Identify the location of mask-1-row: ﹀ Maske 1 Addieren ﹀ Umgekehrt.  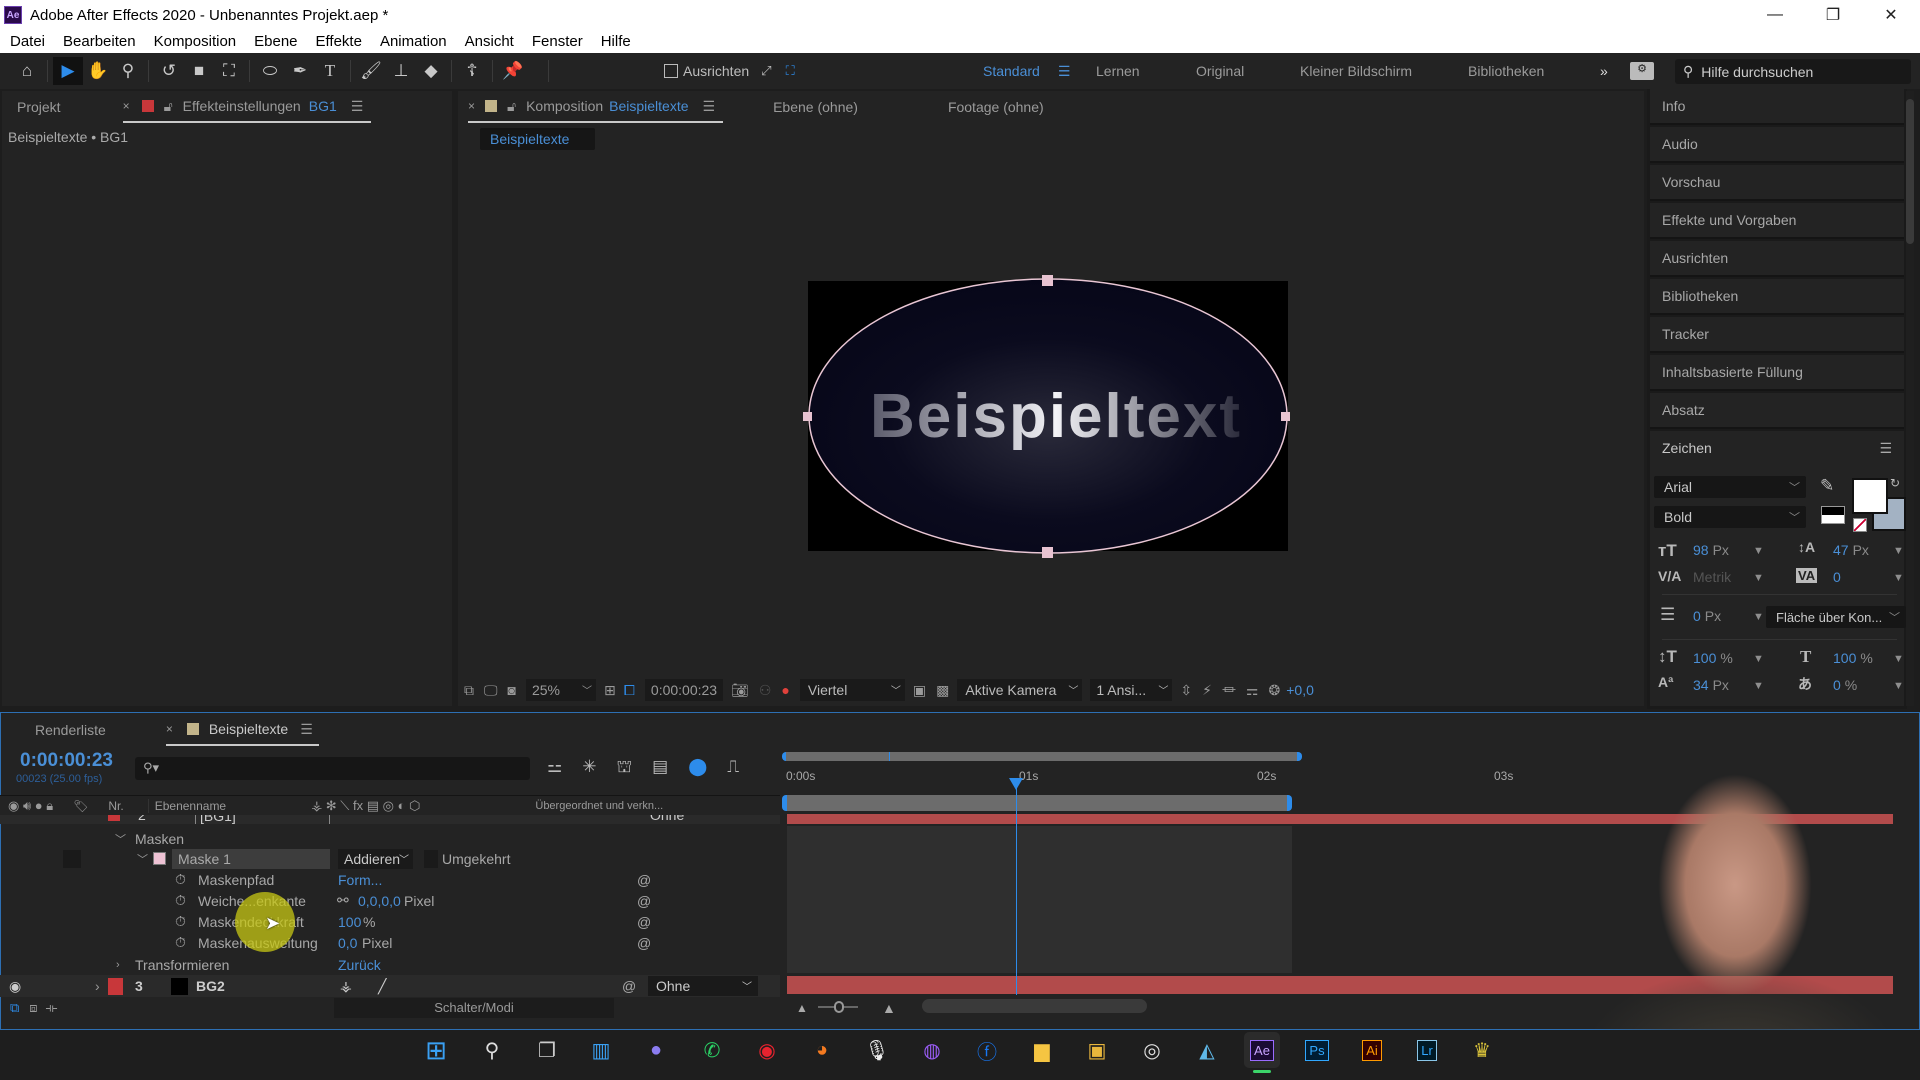
(390, 858).